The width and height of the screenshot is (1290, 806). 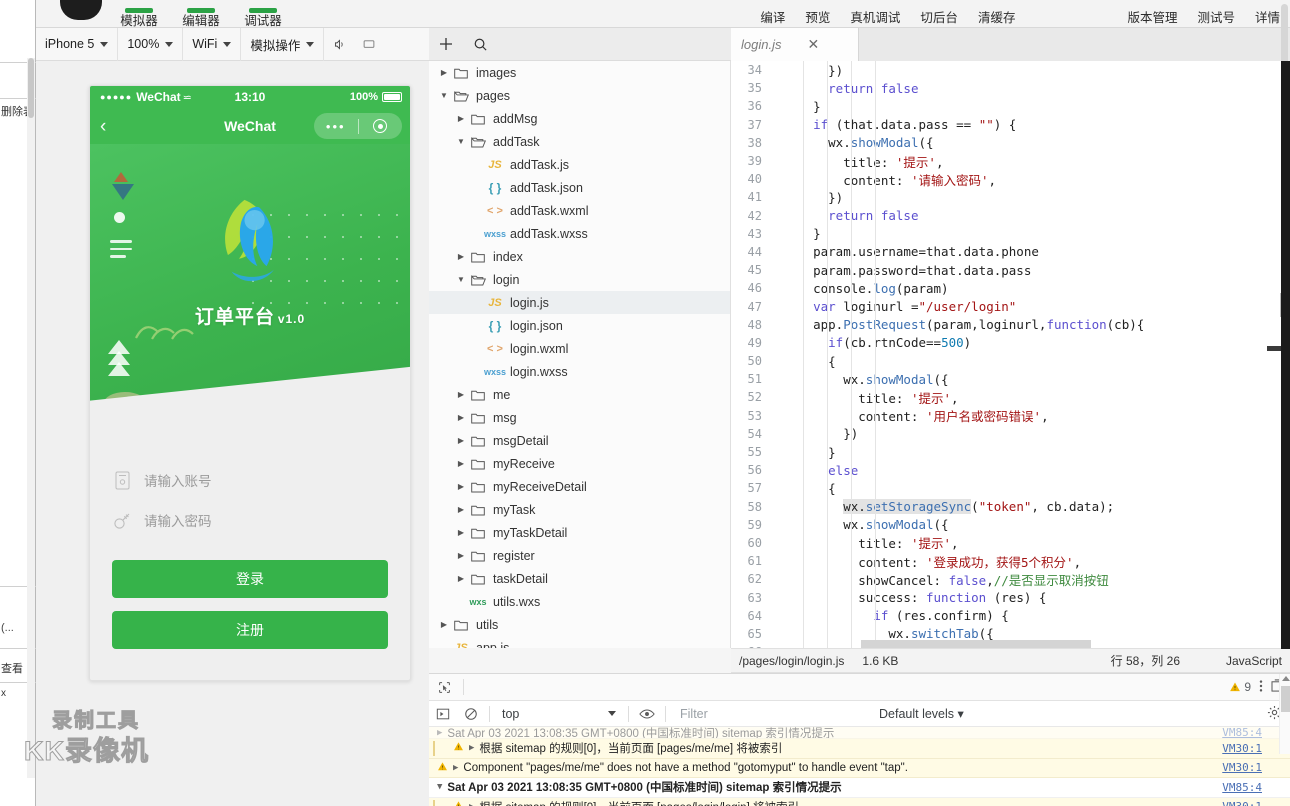 I want to click on action-compile: 编译, so click(x=772, y=18).